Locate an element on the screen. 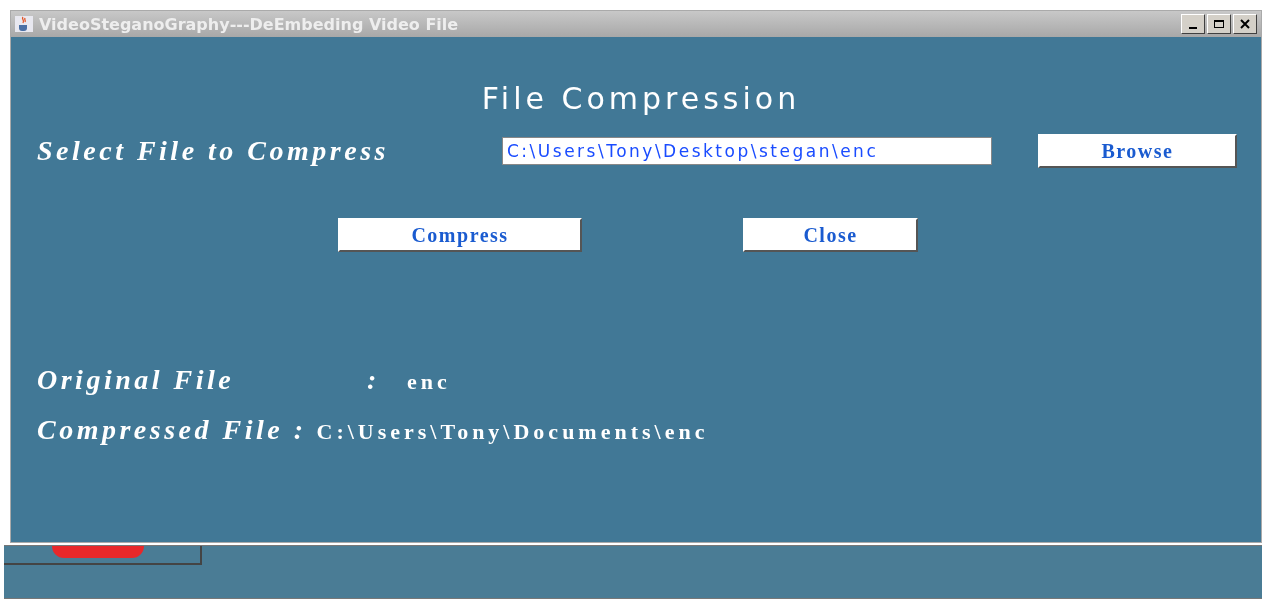 Image resolution: width=1265 pixels, height=599 pixels. minimize-button is located at coordinates (1193, 24).